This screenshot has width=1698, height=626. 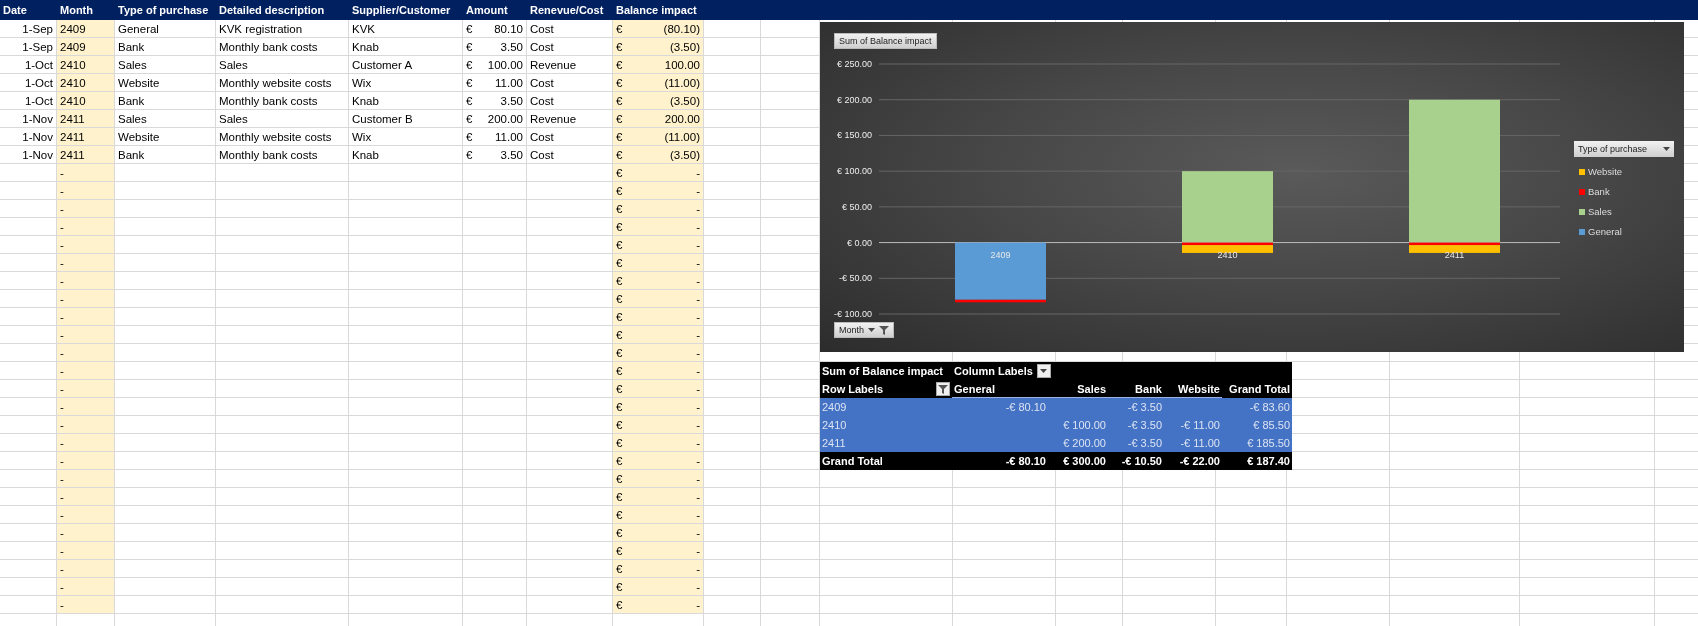 What do you see at coordinates (1605, 231) in the screenshot?
I see `legend-label: General` at bounding box center [1605, 231].